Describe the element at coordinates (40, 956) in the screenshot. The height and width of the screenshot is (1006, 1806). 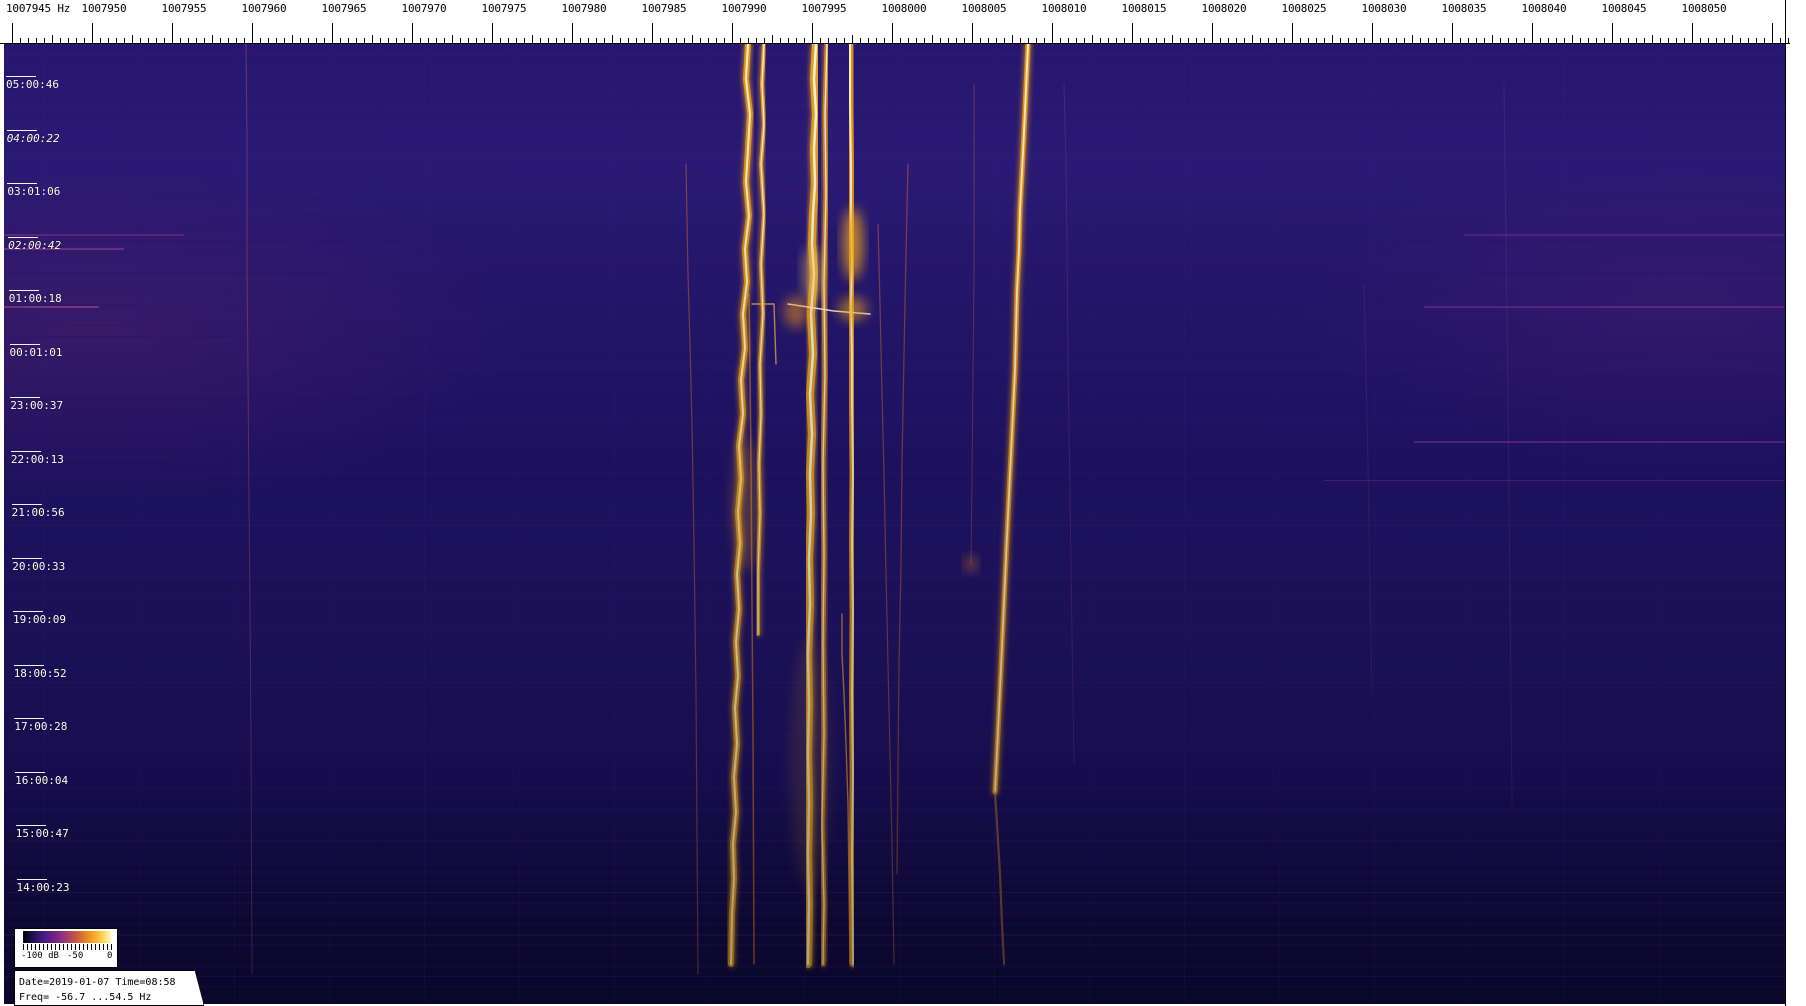
I see `colour-scale-label-min: -100 dB` at that location.